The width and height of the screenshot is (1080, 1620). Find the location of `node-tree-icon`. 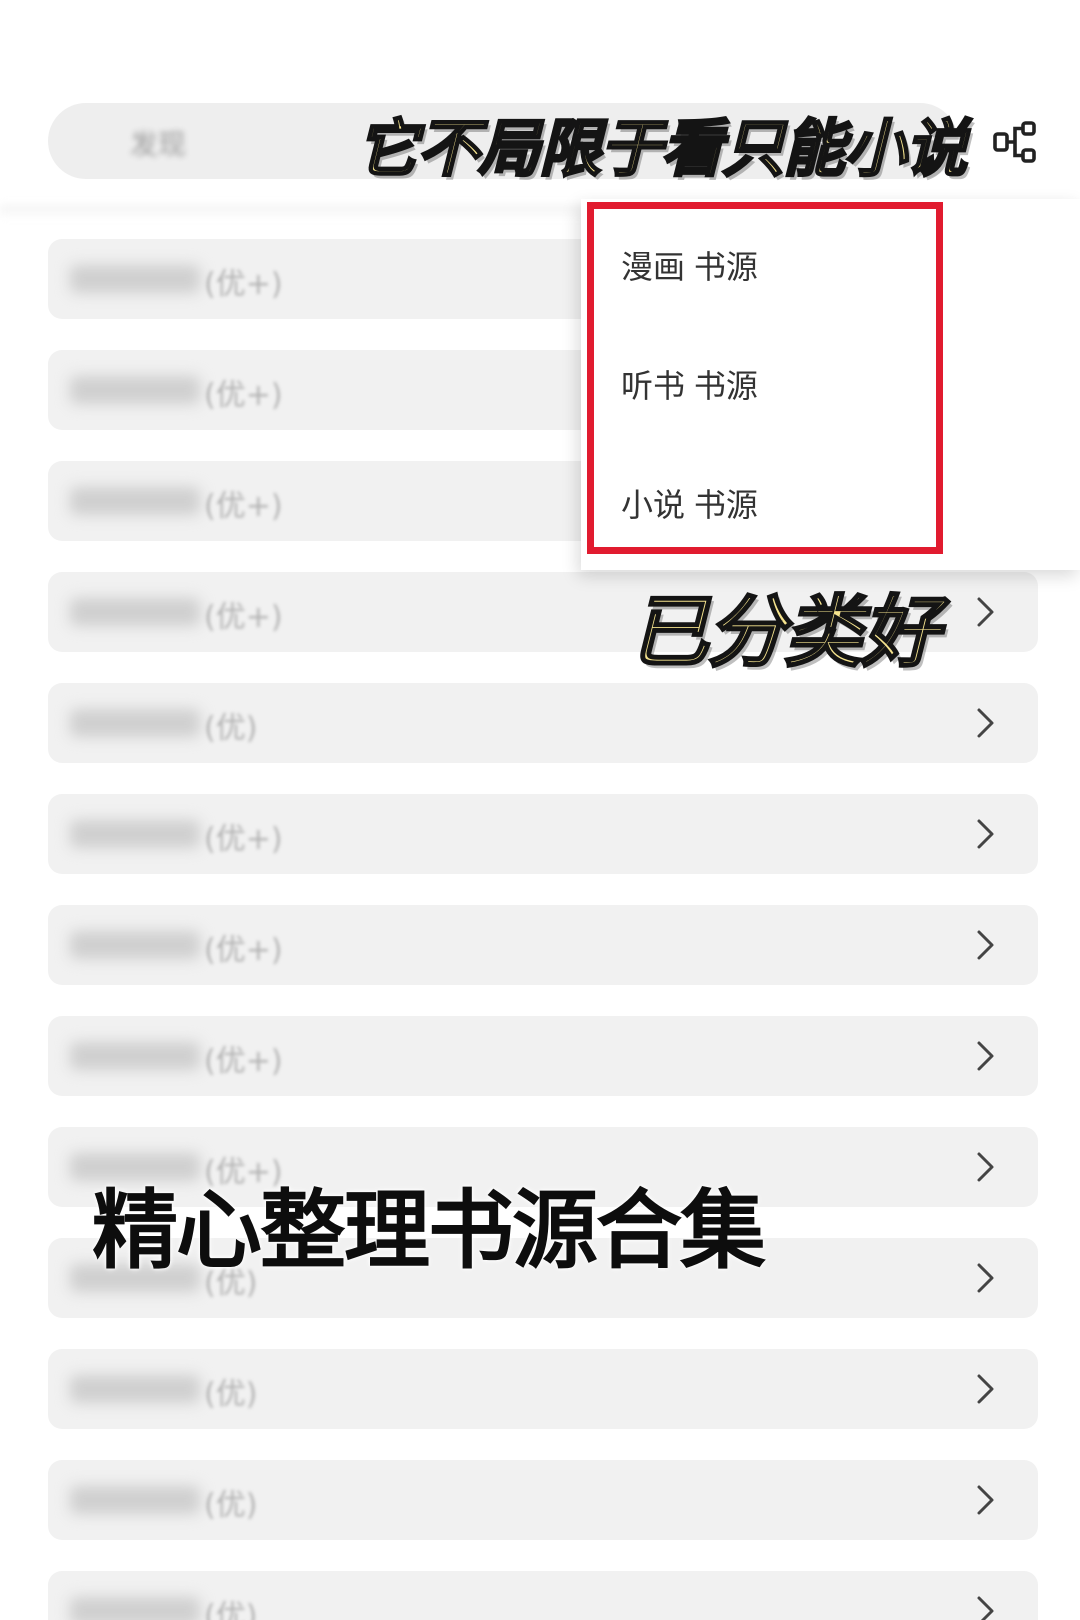

node-tree-icon is located at coordinates (1014, 142).